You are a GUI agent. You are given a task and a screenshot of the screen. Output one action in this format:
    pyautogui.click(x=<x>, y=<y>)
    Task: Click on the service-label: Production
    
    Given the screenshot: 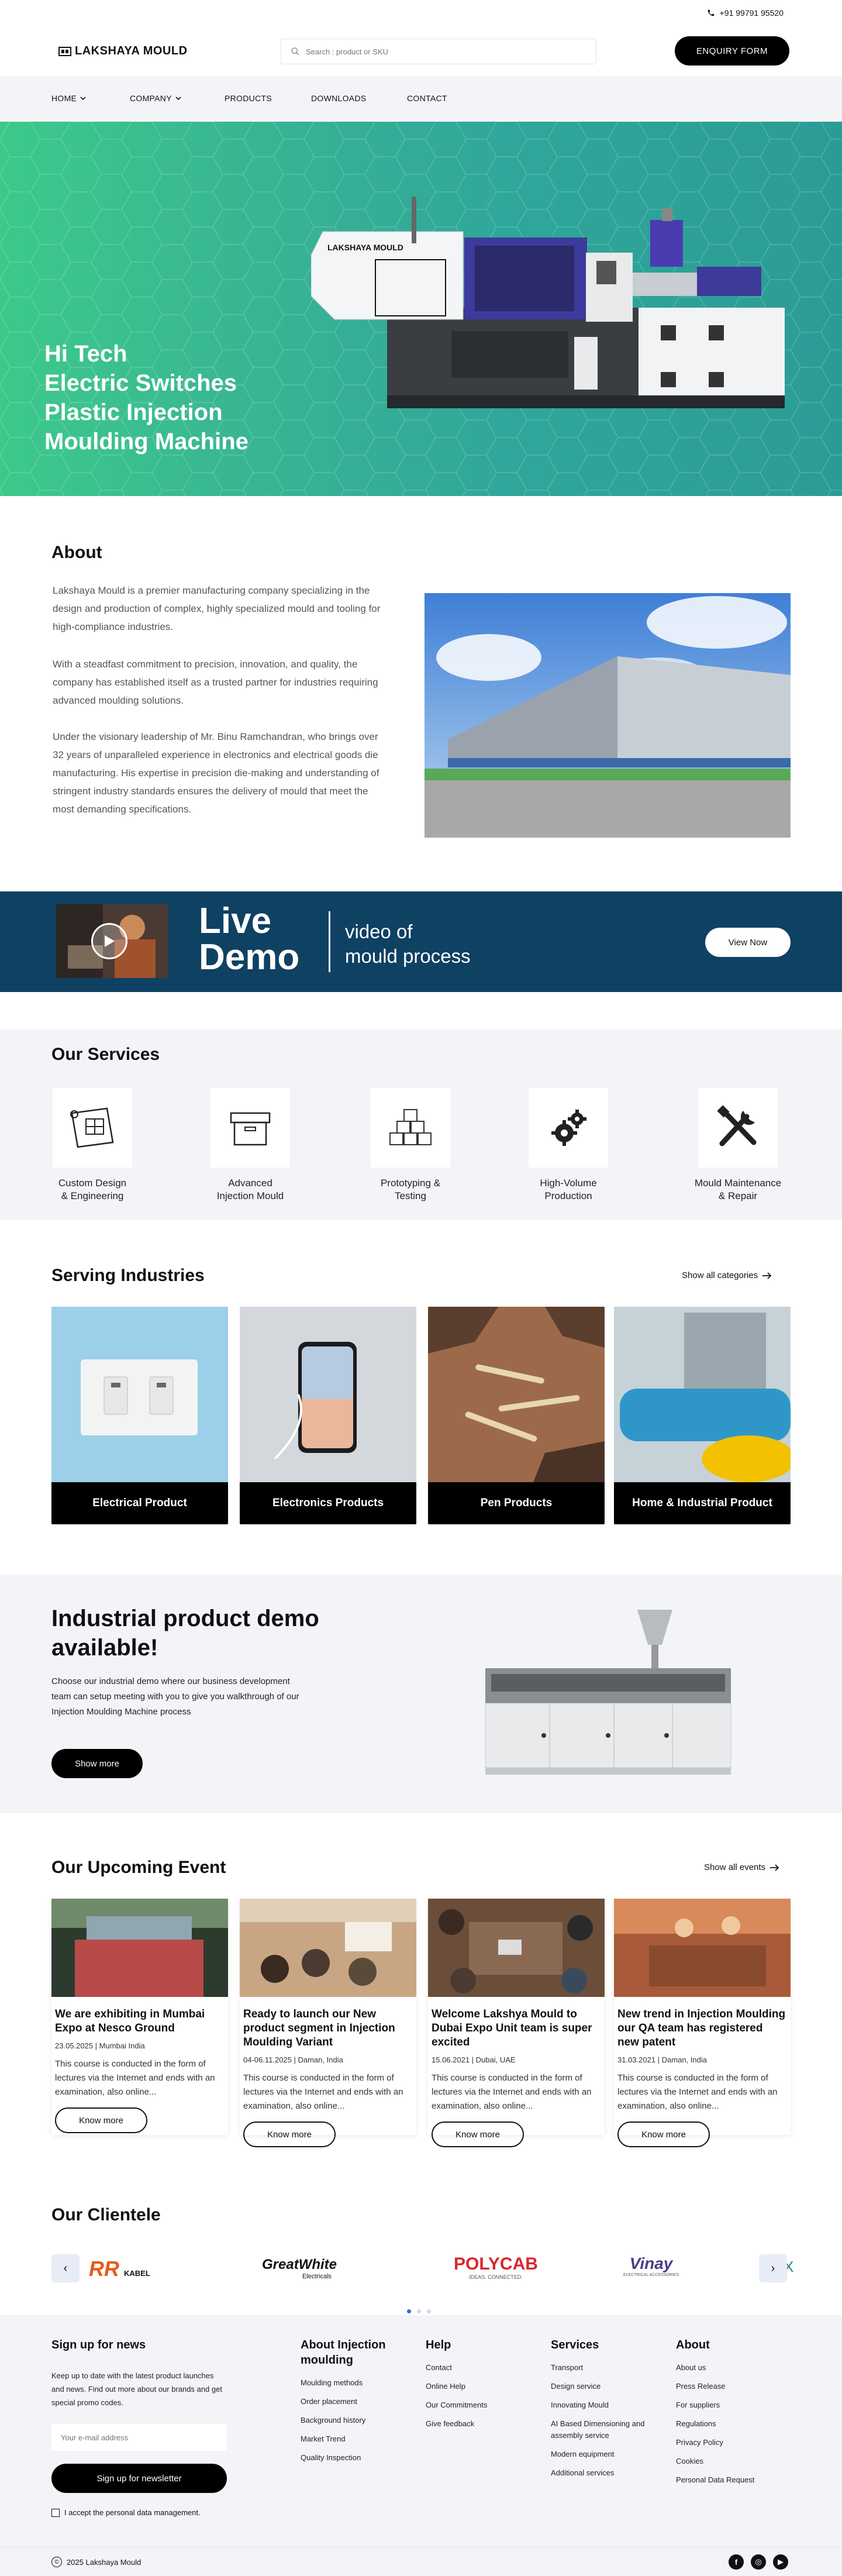 What is the action you would take?
    pyautogui.click(x=568, y=1195)
    